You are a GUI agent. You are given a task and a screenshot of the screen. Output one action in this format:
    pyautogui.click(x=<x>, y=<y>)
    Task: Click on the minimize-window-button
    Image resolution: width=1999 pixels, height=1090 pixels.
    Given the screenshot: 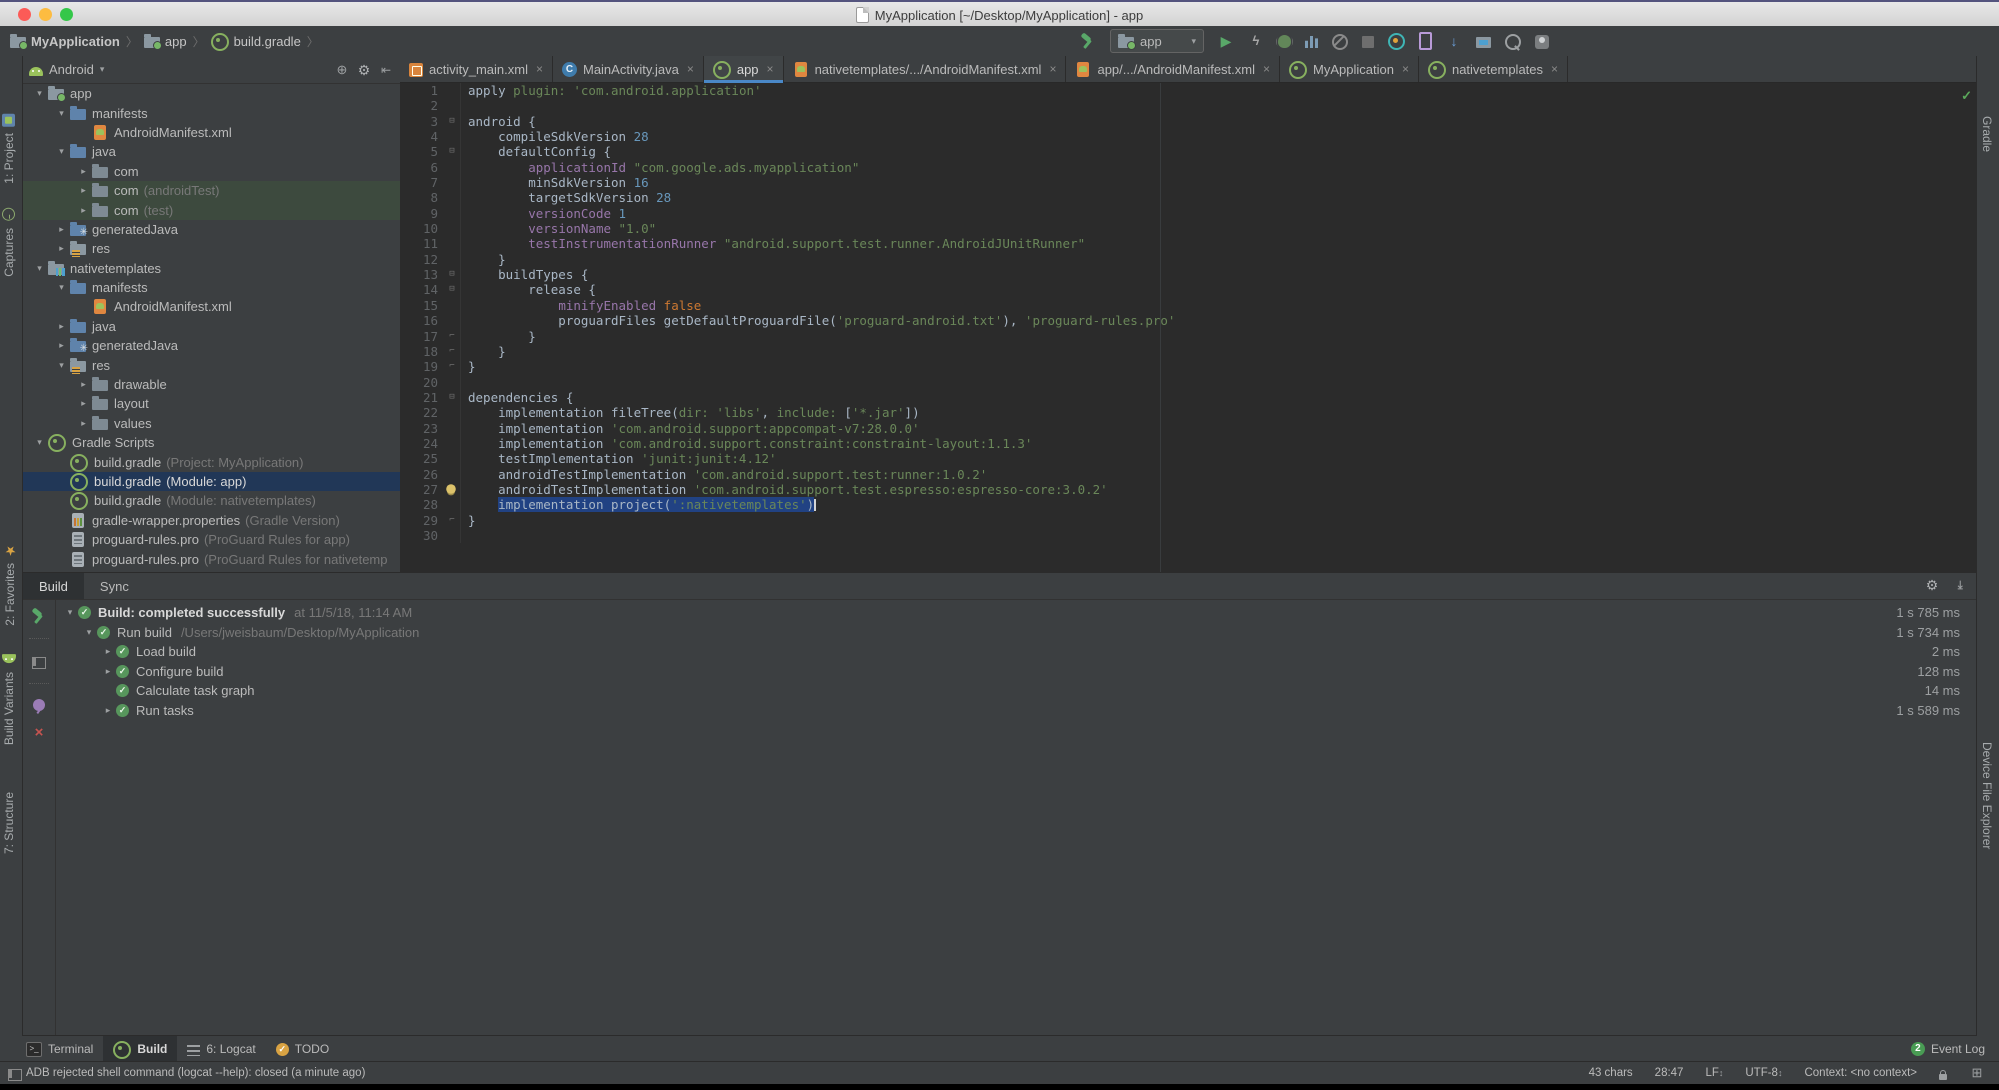 What is the action you would take?
    pyautogui.click(x=45, y=14)
    